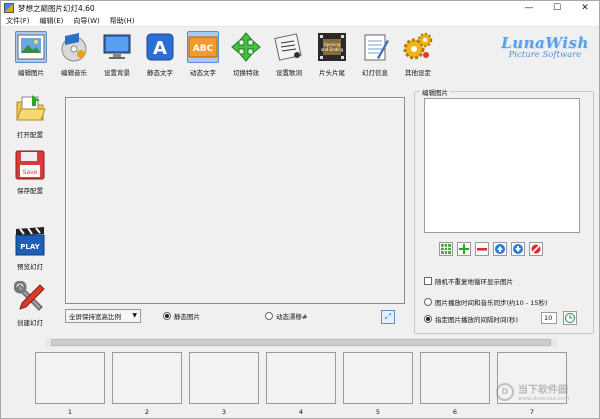  I want to click on svg-text: A, so click(160, 48).